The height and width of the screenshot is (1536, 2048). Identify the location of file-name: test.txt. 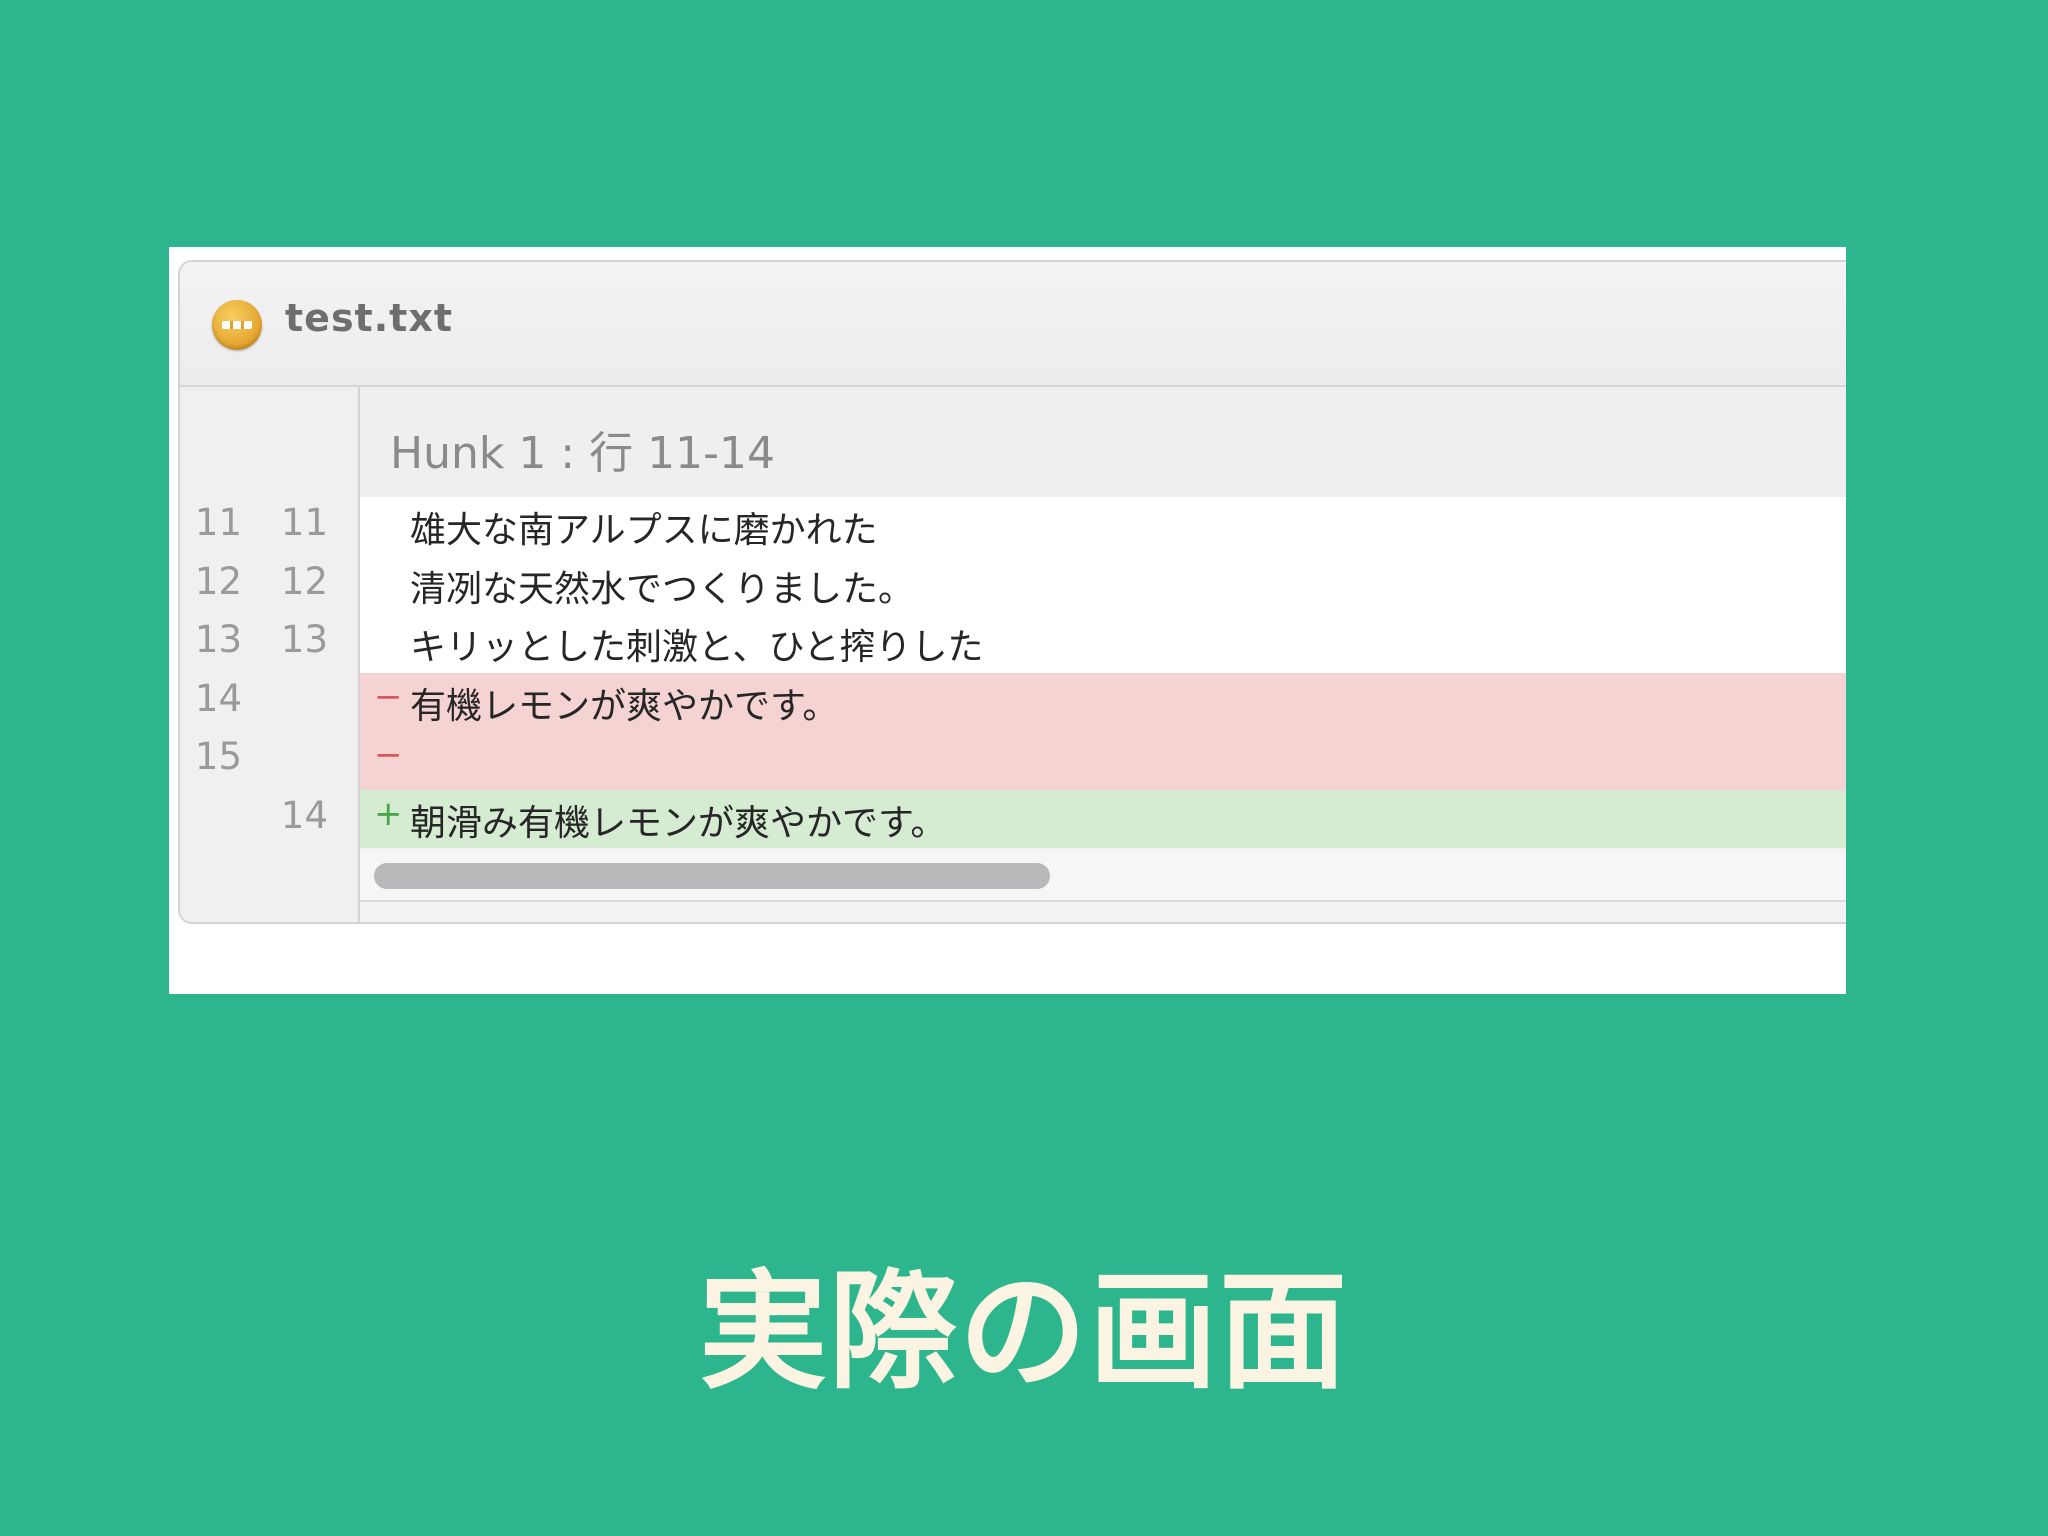
(369, 318).